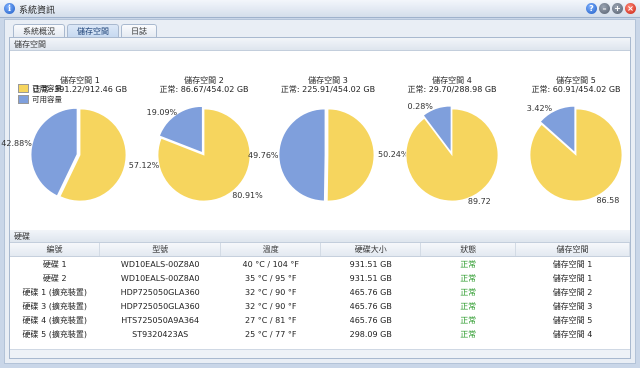 This screenshot has height=368, width=640. I want to click on tab-bar: 系統概況 儲存空間 日誌, so click(85, 31).